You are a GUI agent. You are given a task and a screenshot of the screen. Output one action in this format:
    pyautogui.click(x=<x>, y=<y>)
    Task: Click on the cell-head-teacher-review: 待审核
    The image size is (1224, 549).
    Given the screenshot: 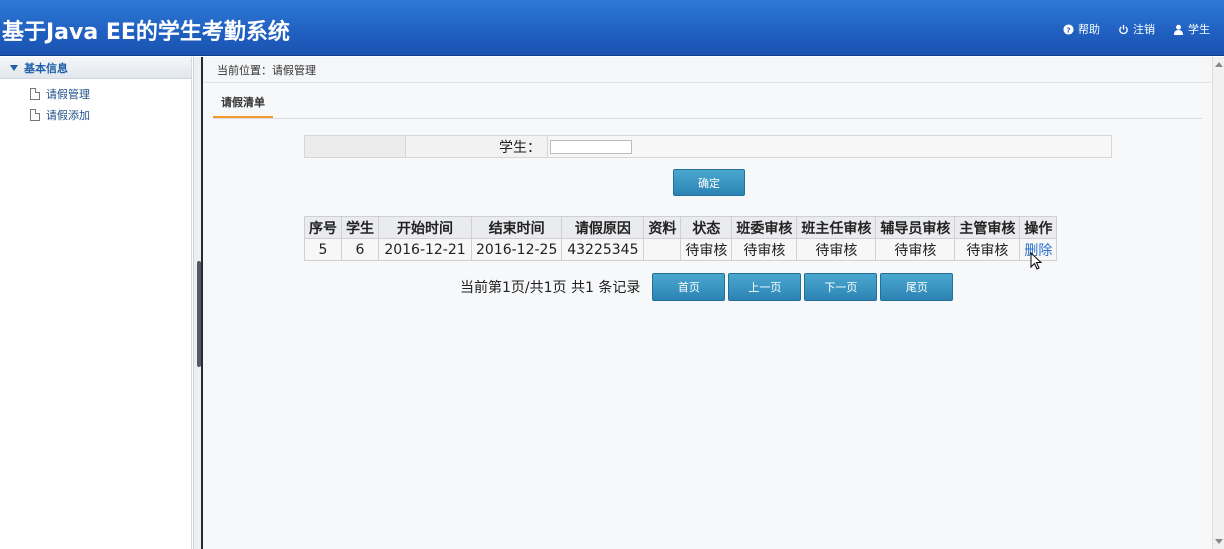 What is the action you would take?
    pyautogui.click(x=836, y=249)
    